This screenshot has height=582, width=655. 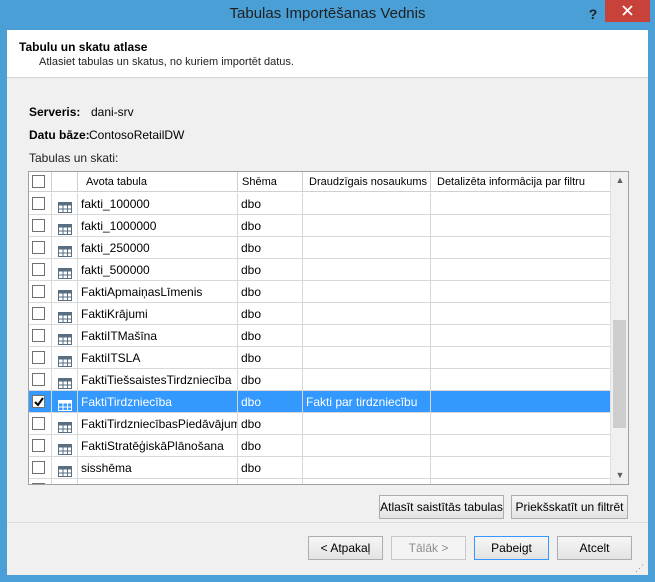 What do you see at coordinates (158, 446) in the screenshot?
I see `cell-source: FaktiStratēģiskāPlānošana` at bounding box center [158, 446].